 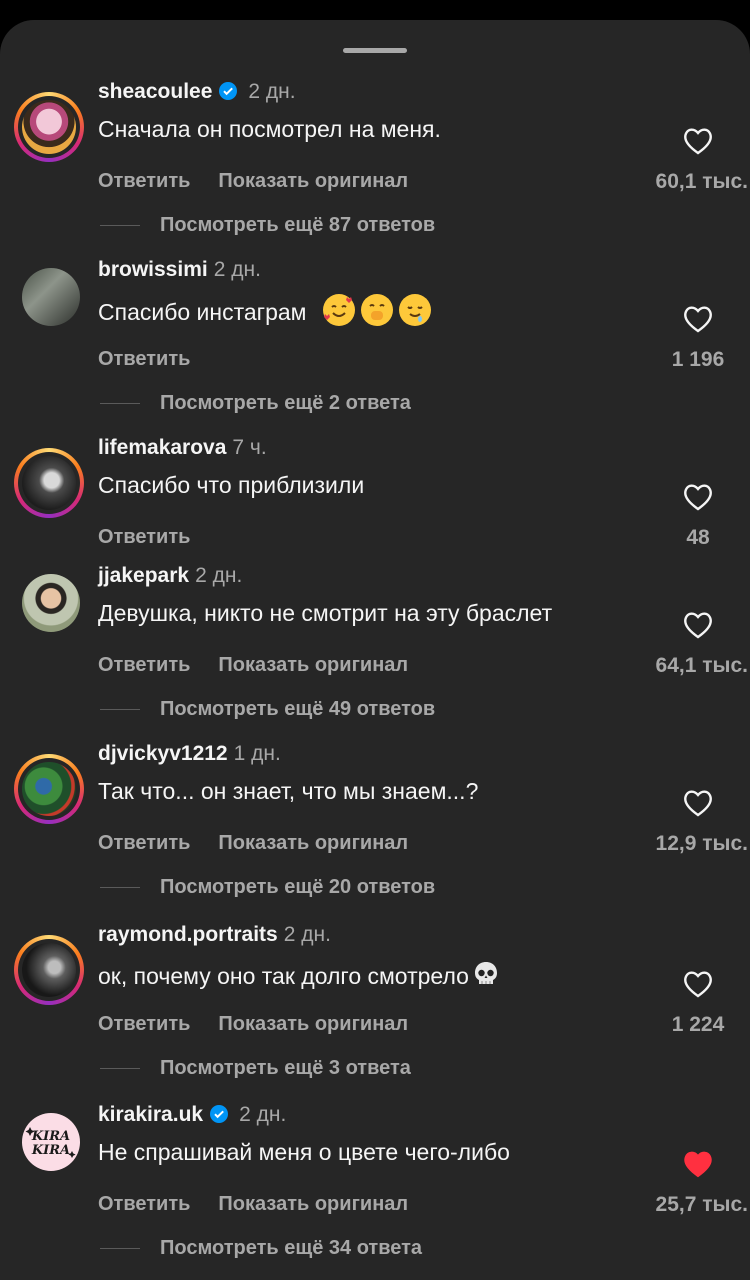 I want to click on avatar: KIRA KIRA, so click(x=51, y=1142).